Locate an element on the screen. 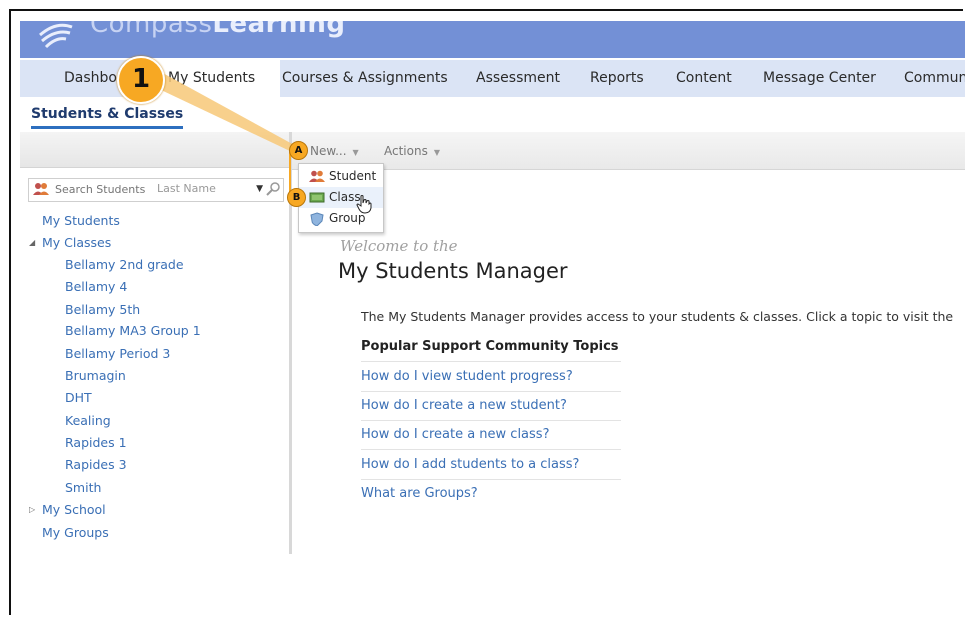 This screenshot has height=617, width=965. step-callout-badge: 1 is located at coordinates (141, 80).